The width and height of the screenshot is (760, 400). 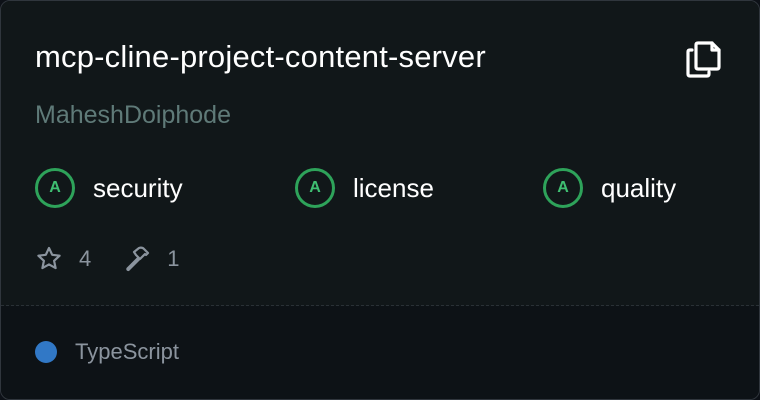 I want to click on metric-label: license, so click(x=393, y=187).